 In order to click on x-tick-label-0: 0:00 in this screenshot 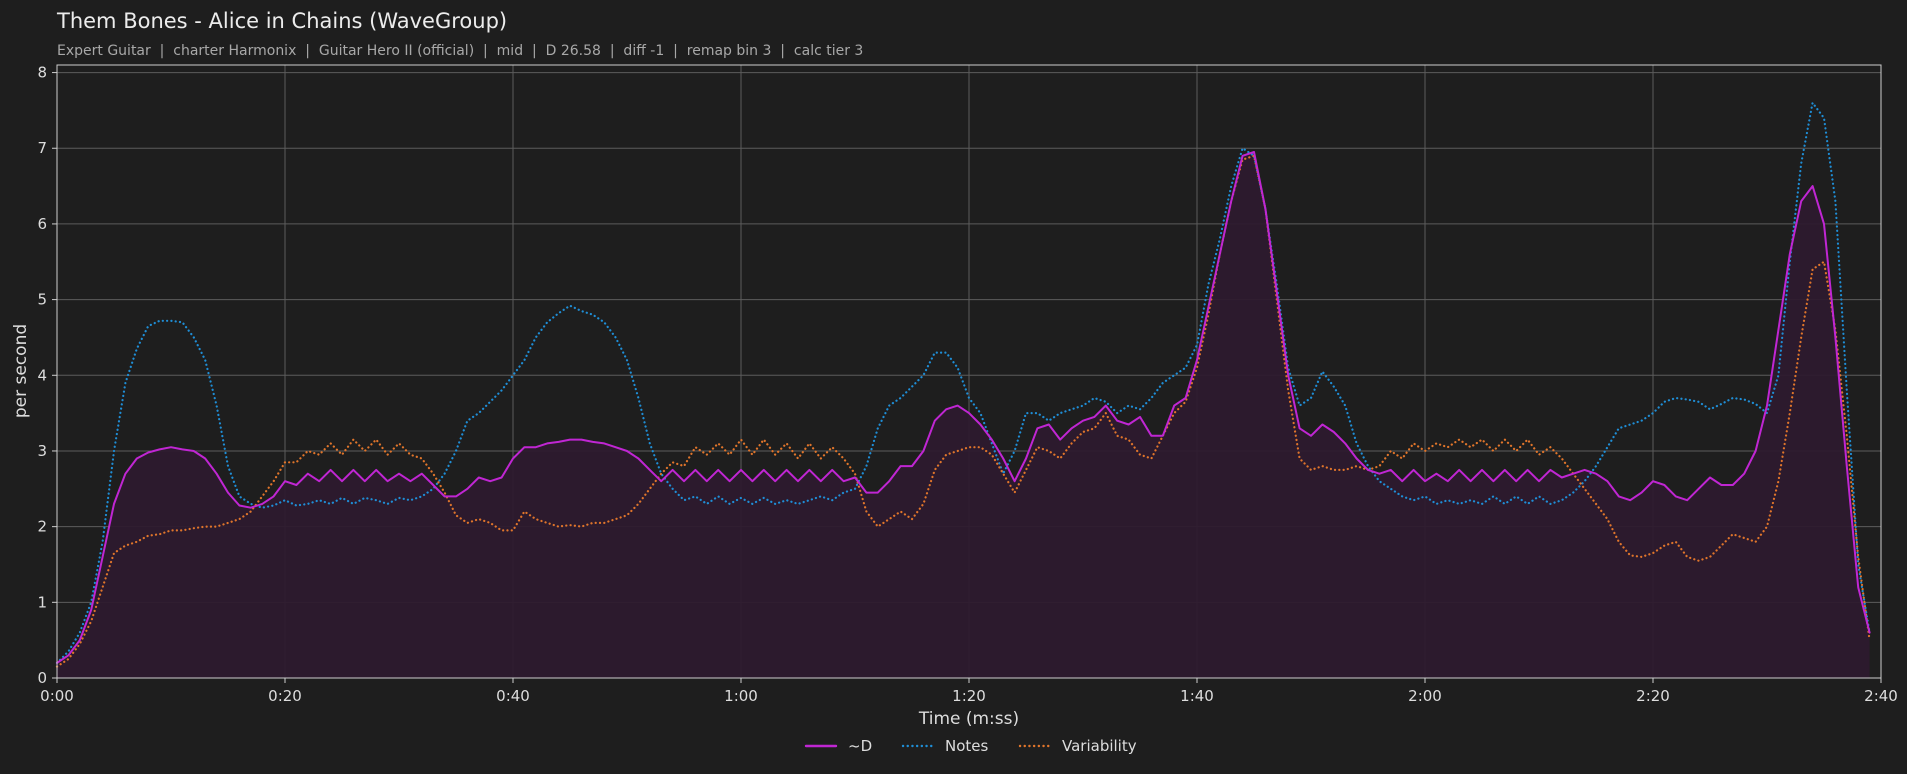, I will do `click(57, 696)`.